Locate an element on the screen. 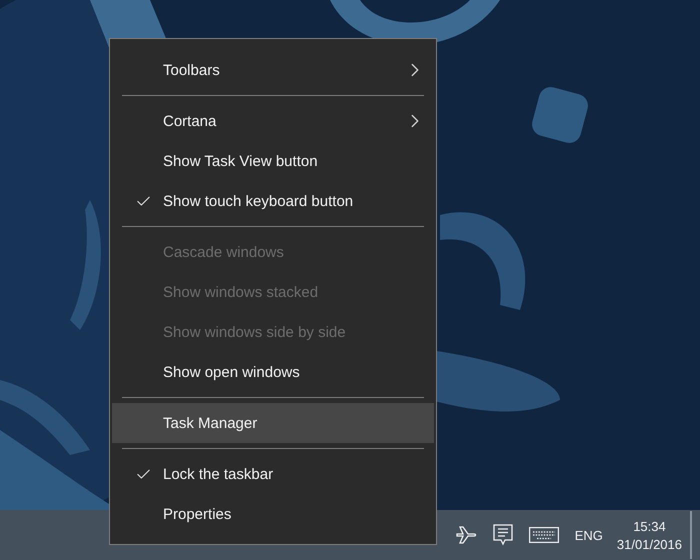  menu-item: Cortana is located at coordinates (273, 121).